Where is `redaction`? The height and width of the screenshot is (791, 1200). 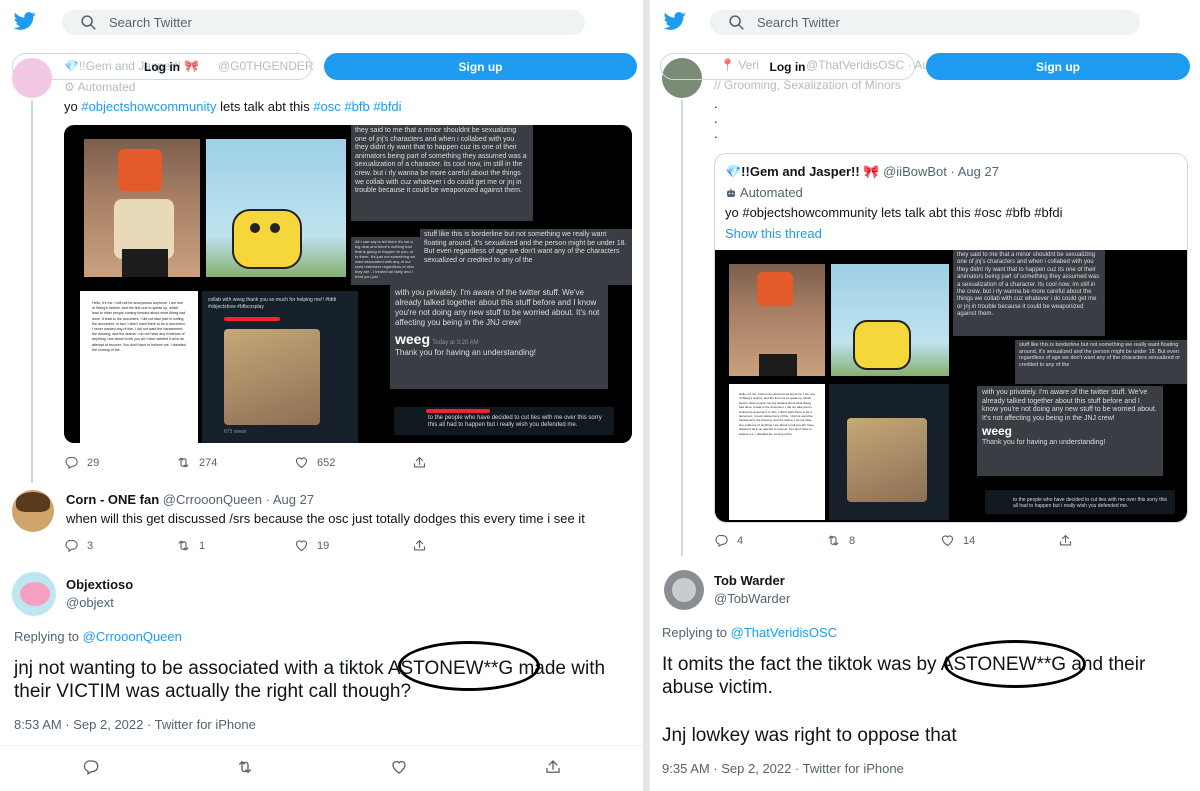 redaction is located at coordinates (252, 319).